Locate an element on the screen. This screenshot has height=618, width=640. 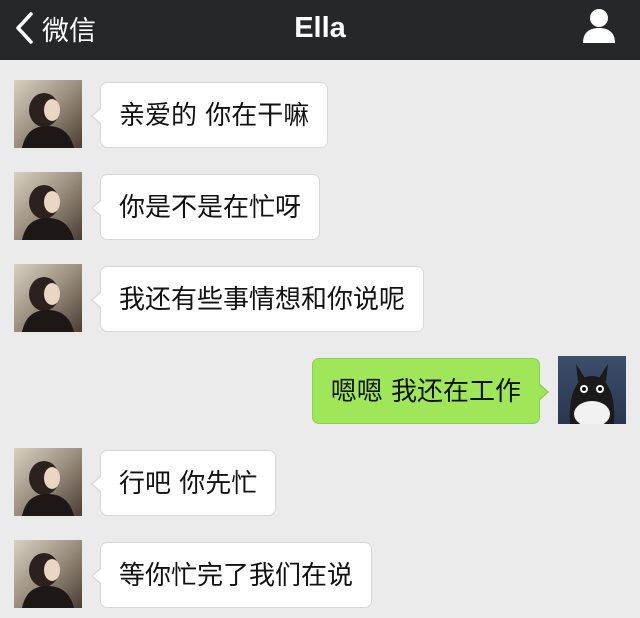
message-row: 等你忙完了我们在说 is located at coordinates (320, 575).